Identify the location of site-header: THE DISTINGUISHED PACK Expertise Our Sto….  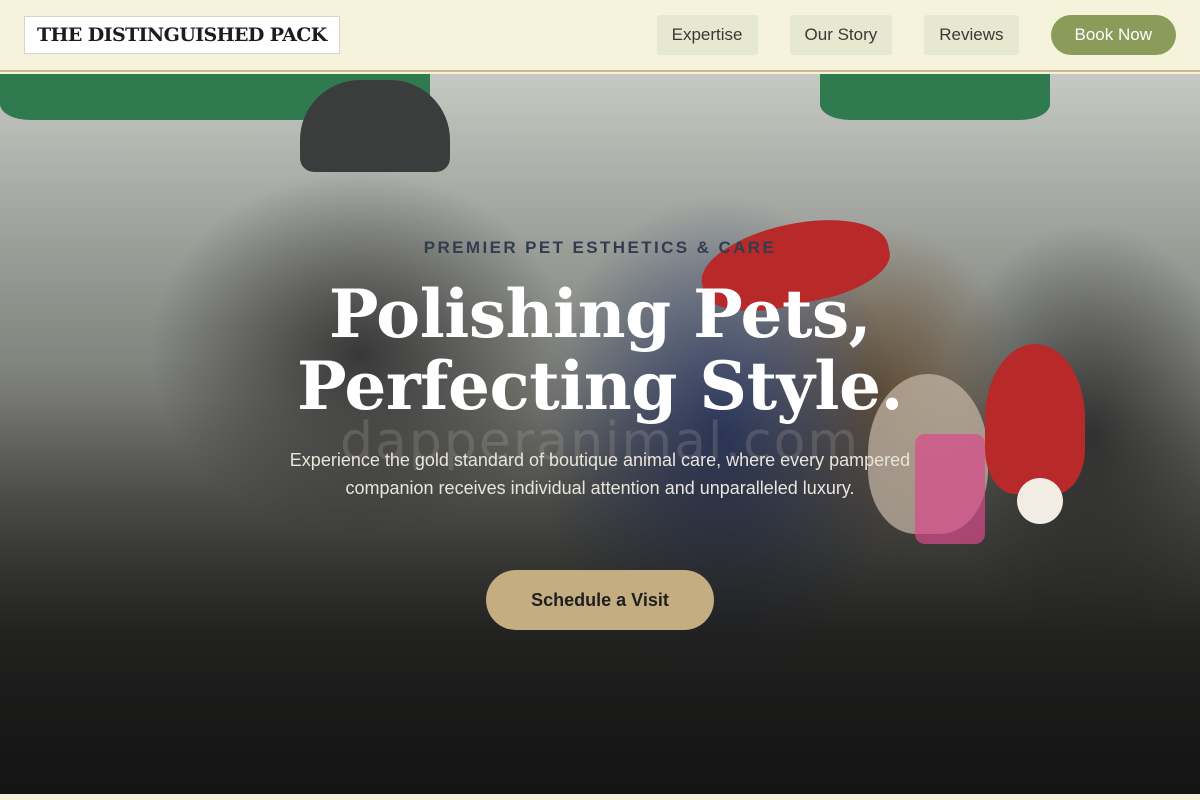
(600, 36).